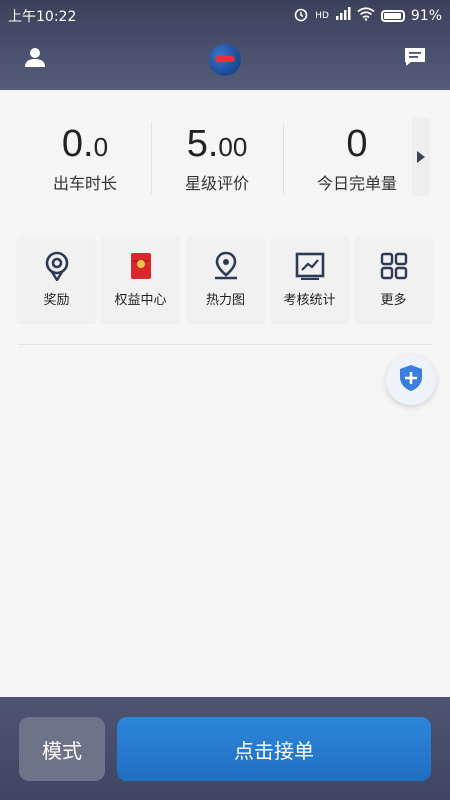 The image size is (450, 800). I want to click on location-pin-icon, so click(226, 266).